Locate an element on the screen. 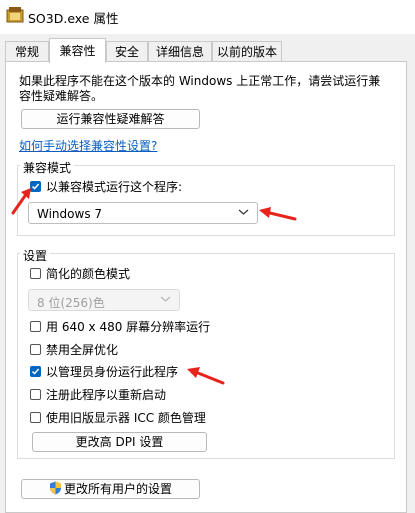  window-title: SO3D.exe 属性 is located at coordinates (73, 18).